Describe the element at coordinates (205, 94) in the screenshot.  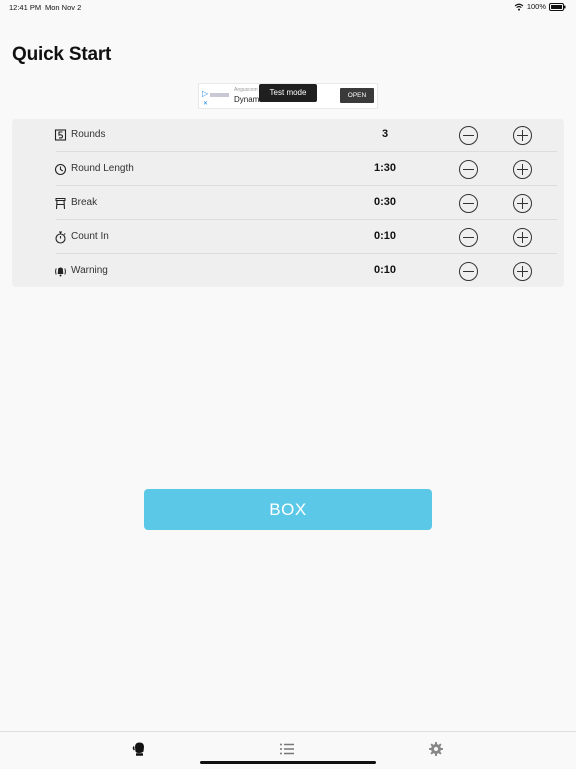
I see `ad-choices-icon: ▷` at that location.